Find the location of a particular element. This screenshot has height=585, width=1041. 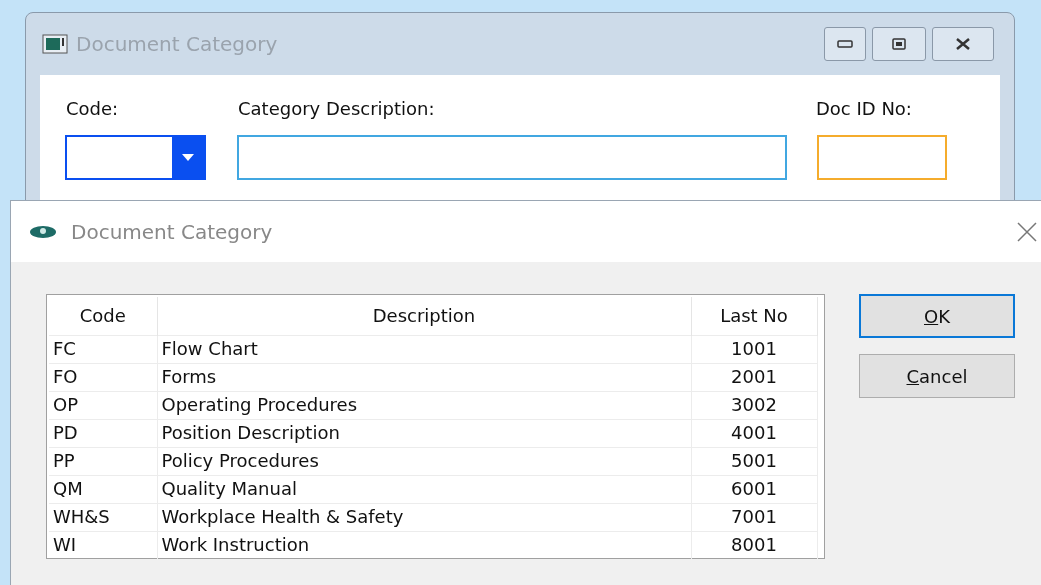

column-header: Description is located at coordinates (424, 316).